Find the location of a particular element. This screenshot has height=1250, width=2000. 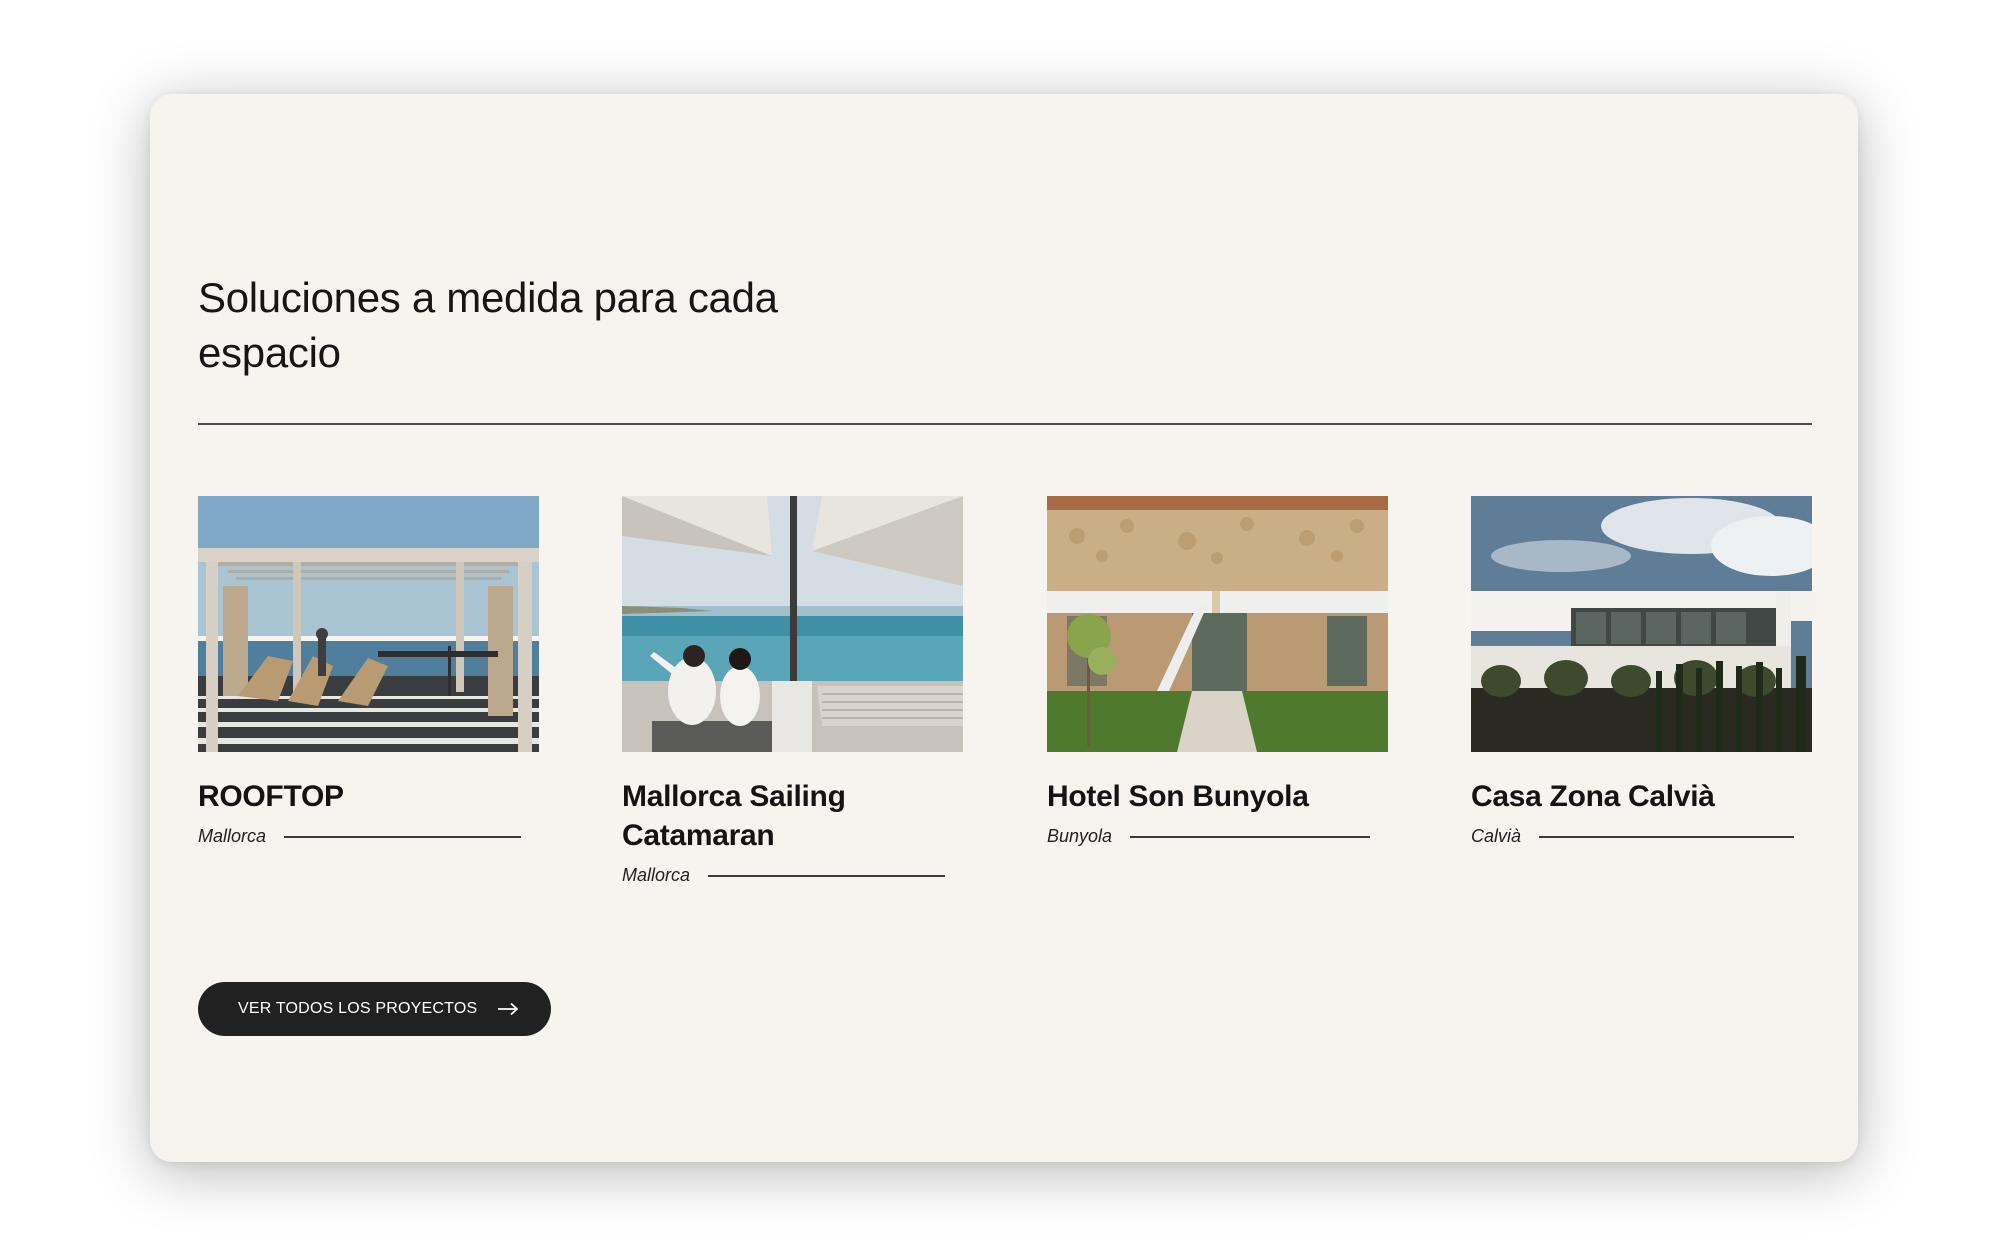

project-card-hotel-son-bunyola: Hotel Son Bunyola Bunyola is located at coordinates (1217, 671).